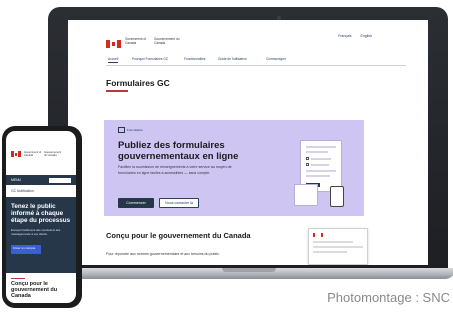  Describe the element at coordinates (138, 83) in the screenshot. I see `page-title: Formulaires GC` at that location.